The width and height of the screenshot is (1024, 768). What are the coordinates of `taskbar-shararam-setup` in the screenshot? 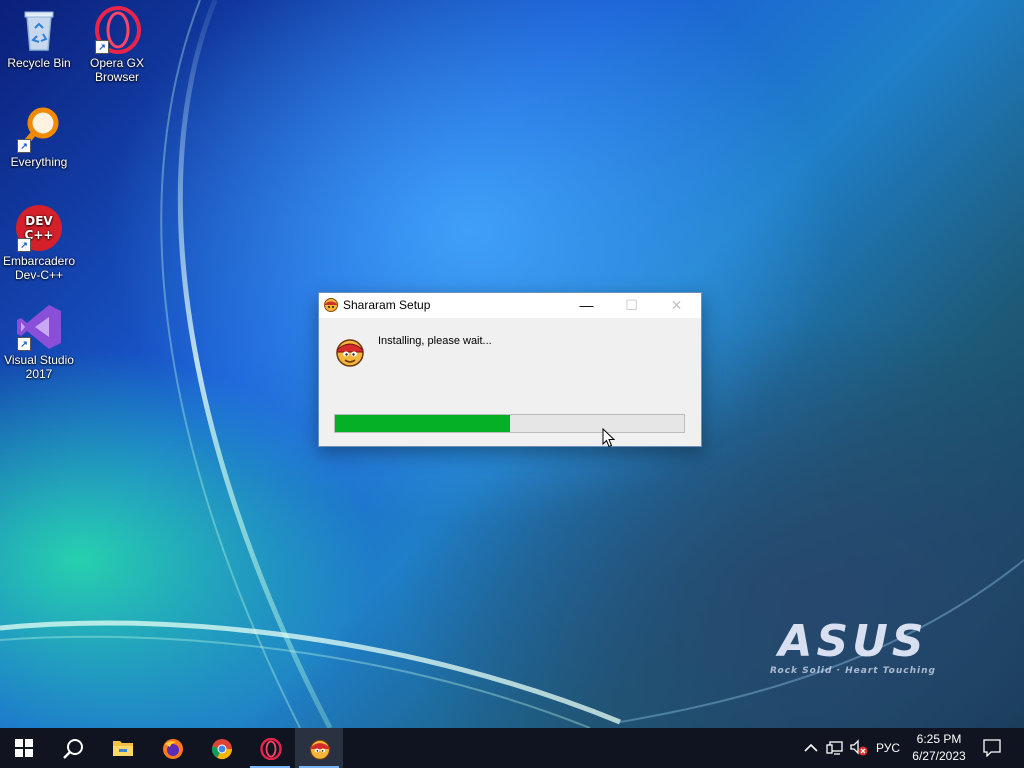 It's located at (319, 748).